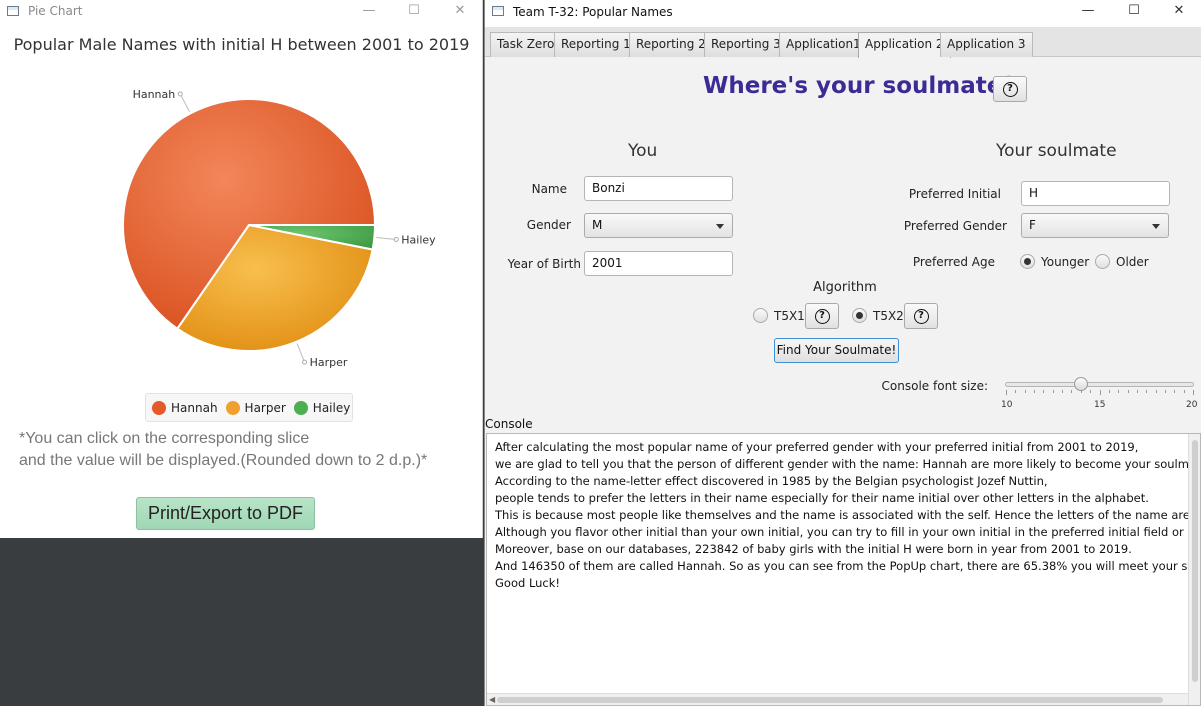 The height and width of the screenshot is (706, 1201). What do you see at coordinates (830, 700) in the screenshot?
I see `horizontal-scrollbar-thumb` at bounding box center [830, 700].